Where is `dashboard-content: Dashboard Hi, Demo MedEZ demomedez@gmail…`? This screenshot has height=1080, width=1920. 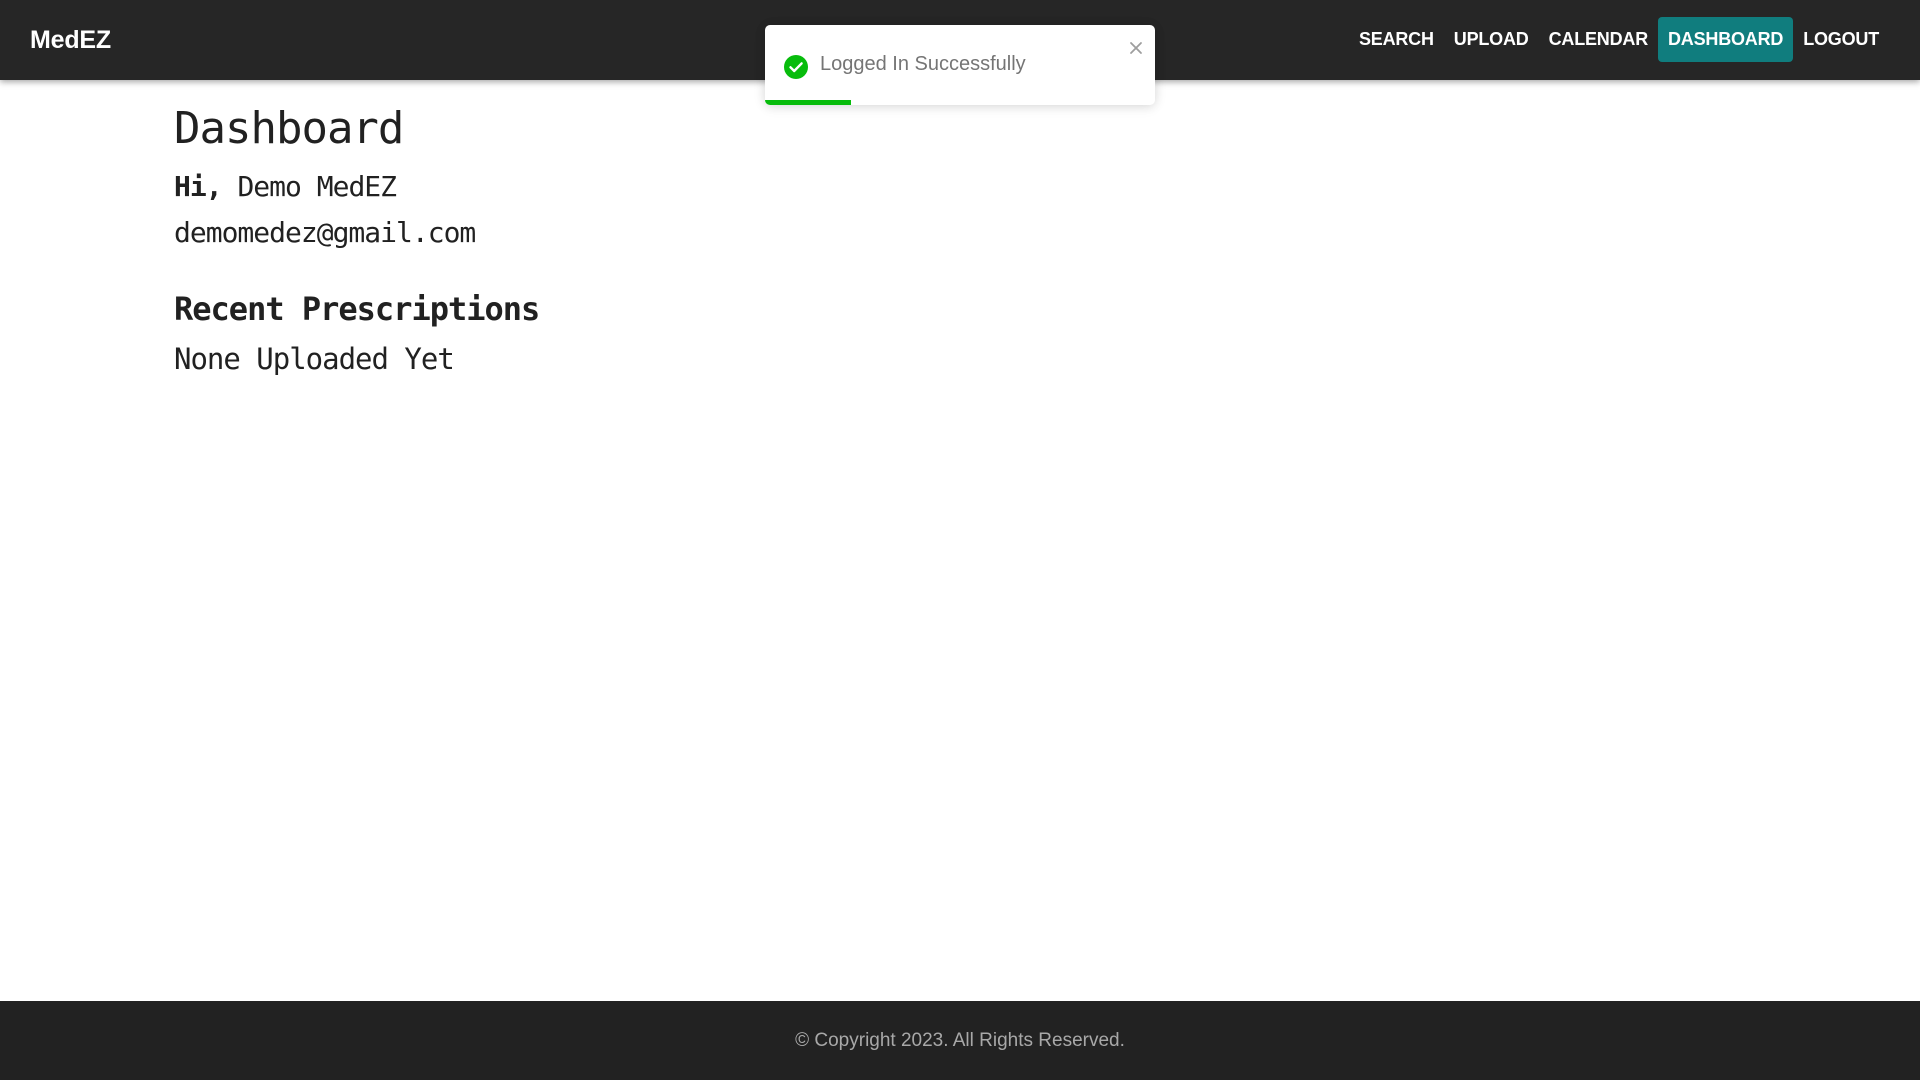 dashboard-content: Dashboard Hi, Demo MedEZ demomedez@gmail… is located at coordinates (357, 239).